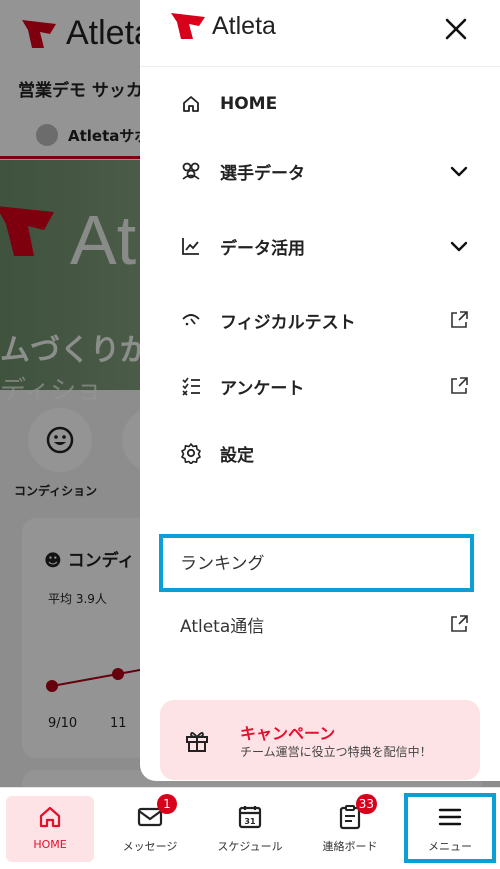  What do you see at coordinates (150, 846) in the screenshot?
I see `nav-label: メッセージ` at bounding box center [150, 846].